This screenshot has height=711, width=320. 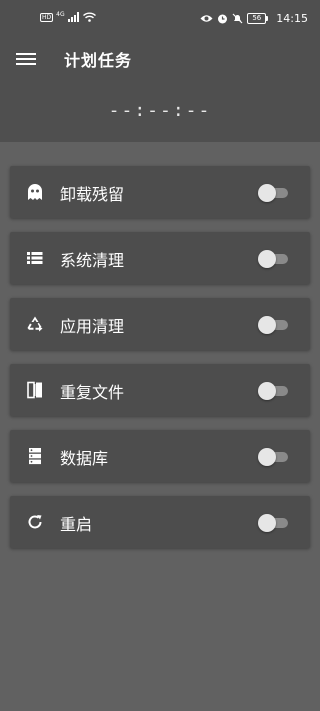 I want to click on reboot-toggle, so click(x=273, y=523).